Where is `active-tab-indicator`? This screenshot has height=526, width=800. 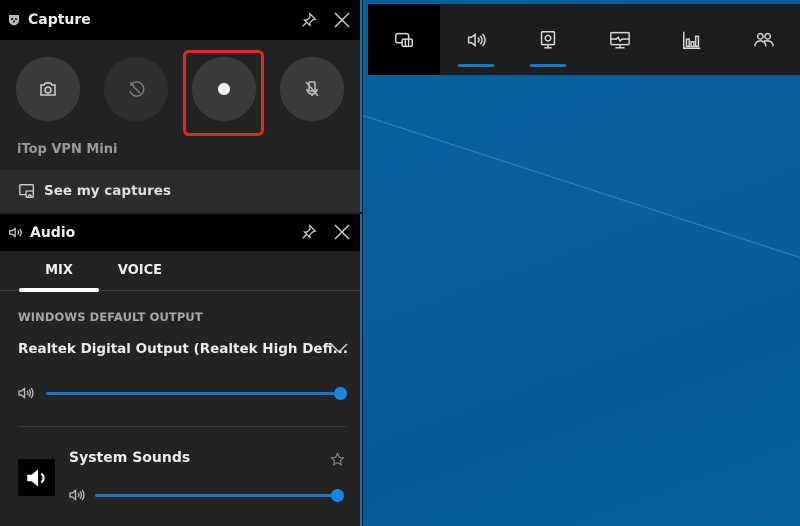
active-tab-indicator is located at coordinates (59, 289).